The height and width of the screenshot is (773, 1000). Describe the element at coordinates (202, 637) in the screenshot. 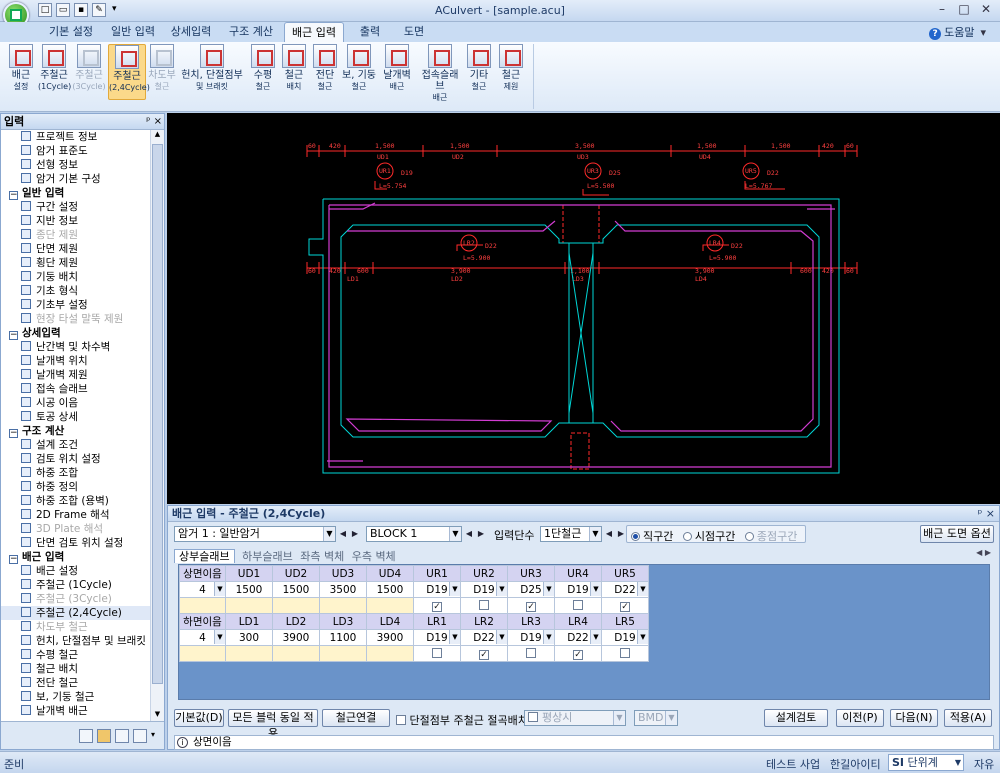

I see `lower-joint-select: 4 ▼` at that location.